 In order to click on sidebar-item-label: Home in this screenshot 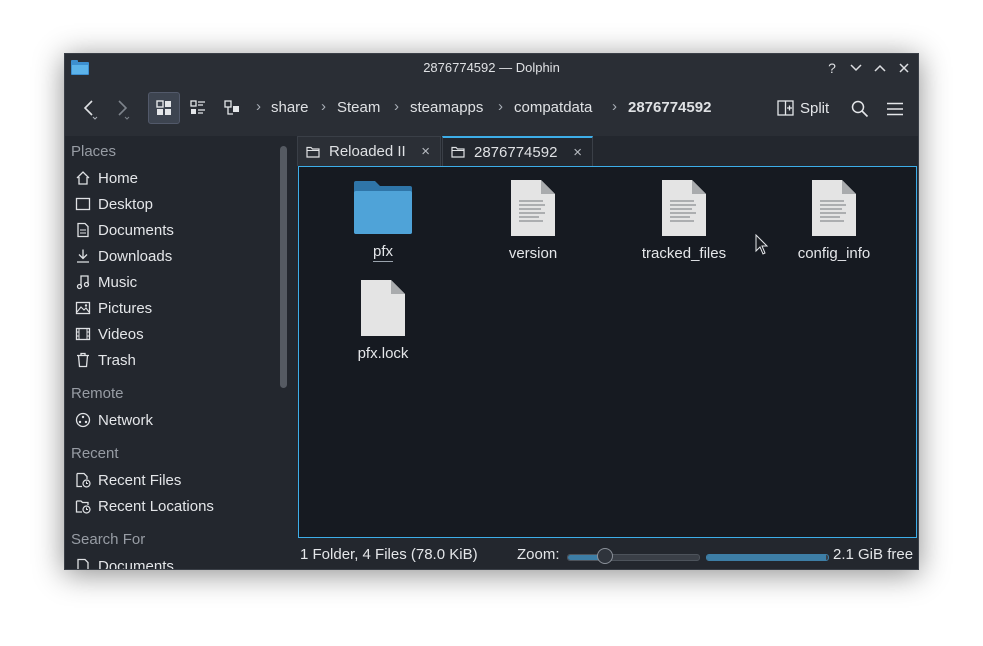, I will do `click(118, 178)`.